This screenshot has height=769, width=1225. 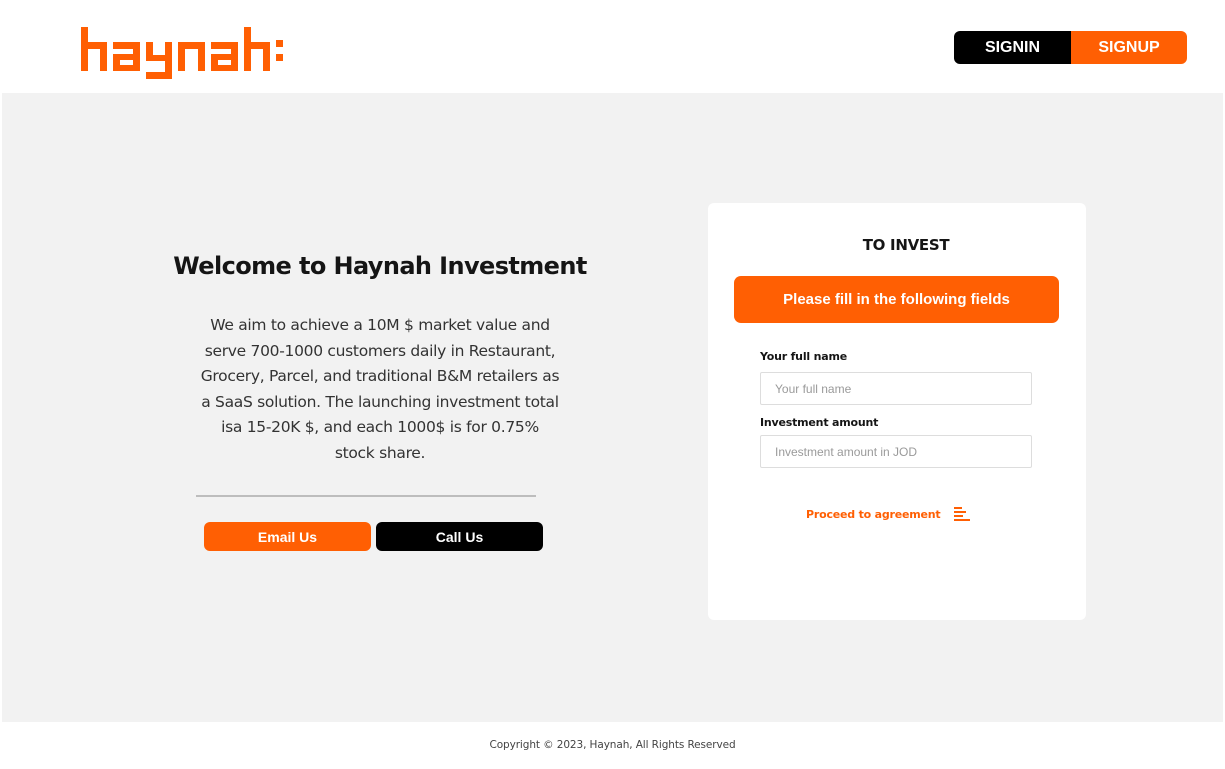 I want to click on haynah-logo, so click(x=183, y=52).